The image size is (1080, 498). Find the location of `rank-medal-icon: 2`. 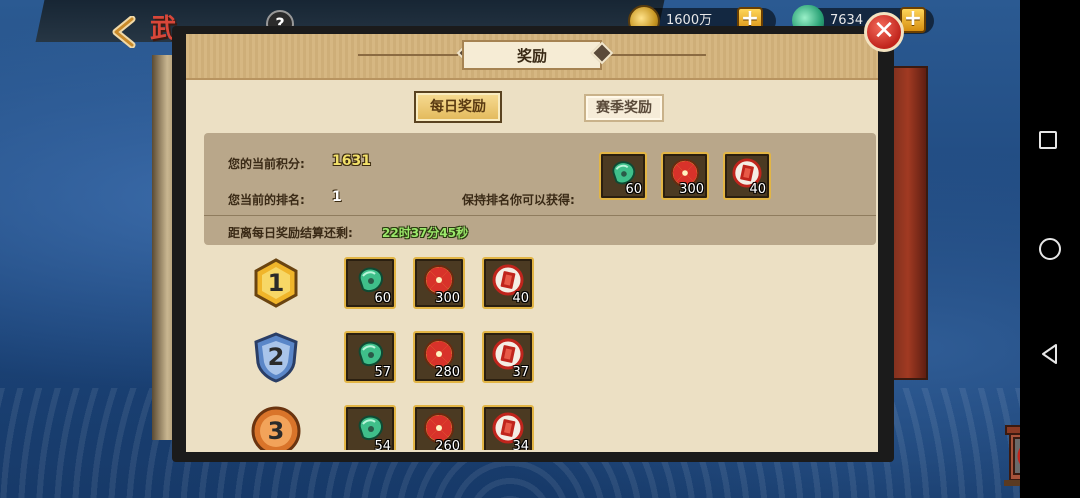

rank-medal-icon: 2 is located at coordinates (276, 357).